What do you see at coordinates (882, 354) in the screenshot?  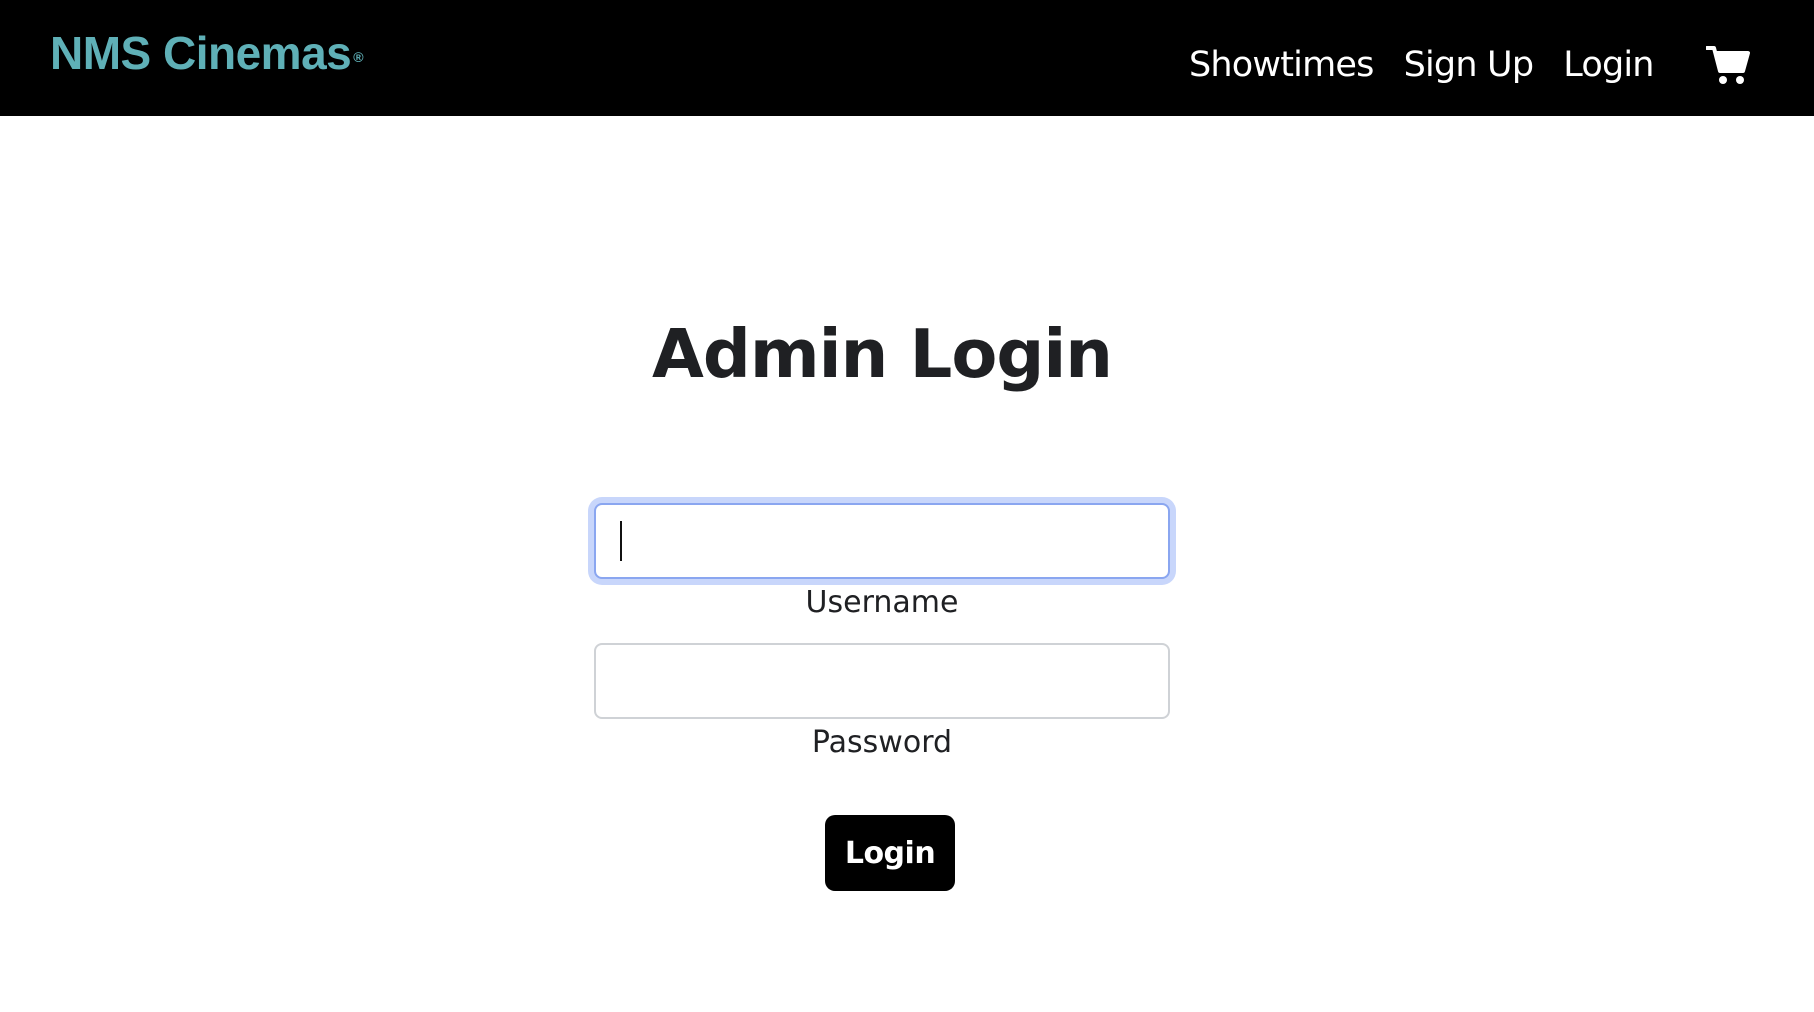 I see `page-title: Admin Login` at bounding box center [882, 354].